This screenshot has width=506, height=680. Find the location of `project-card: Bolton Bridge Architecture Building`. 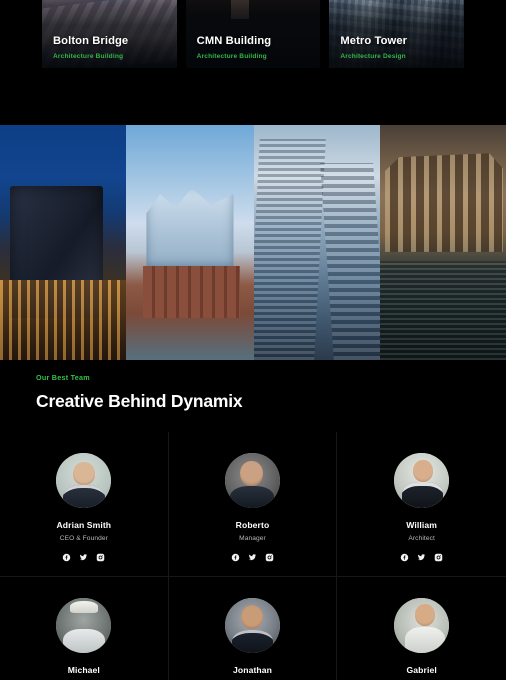

project-card: Bolton Bridge Architecture Building is located at coordinates (109, 34).